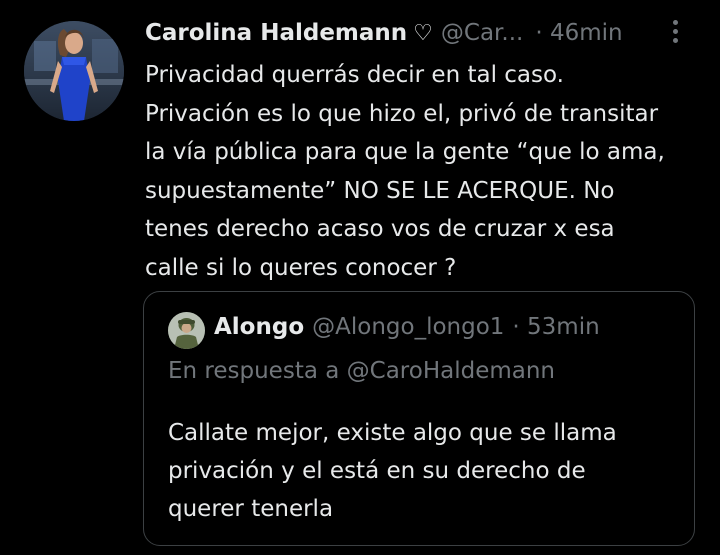 The image size is (720, 555). Describe the element at coordinates (276, 33) in the screenshot. I see `author-name: Carolina Haldemann` at that location.